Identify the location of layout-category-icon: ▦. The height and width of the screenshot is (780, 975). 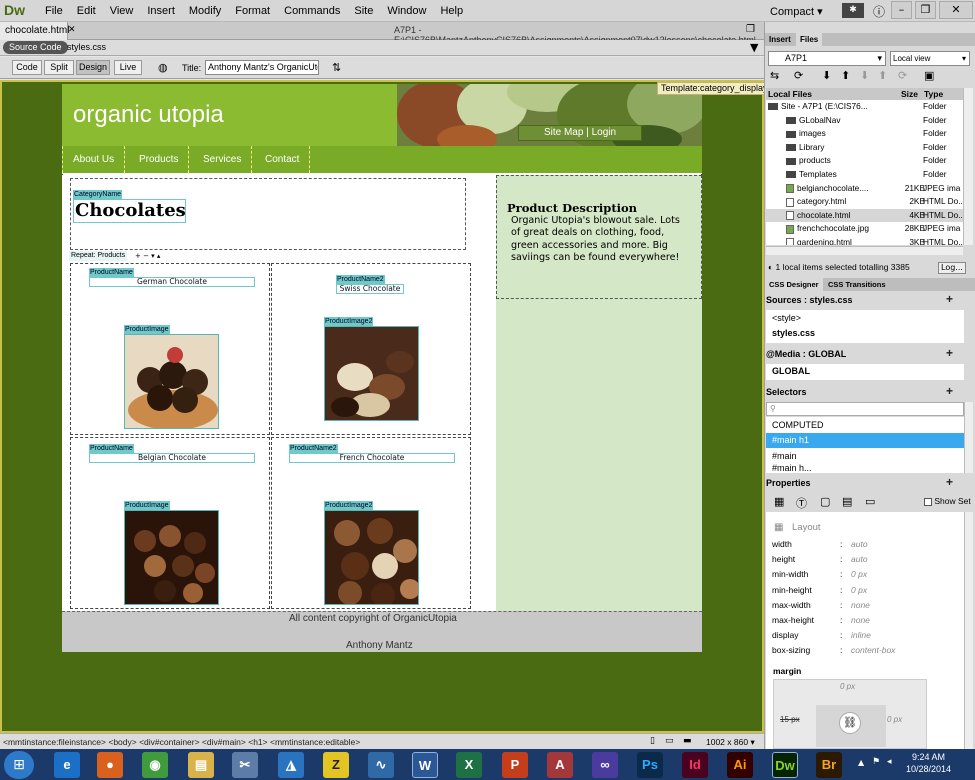
(779, 501).